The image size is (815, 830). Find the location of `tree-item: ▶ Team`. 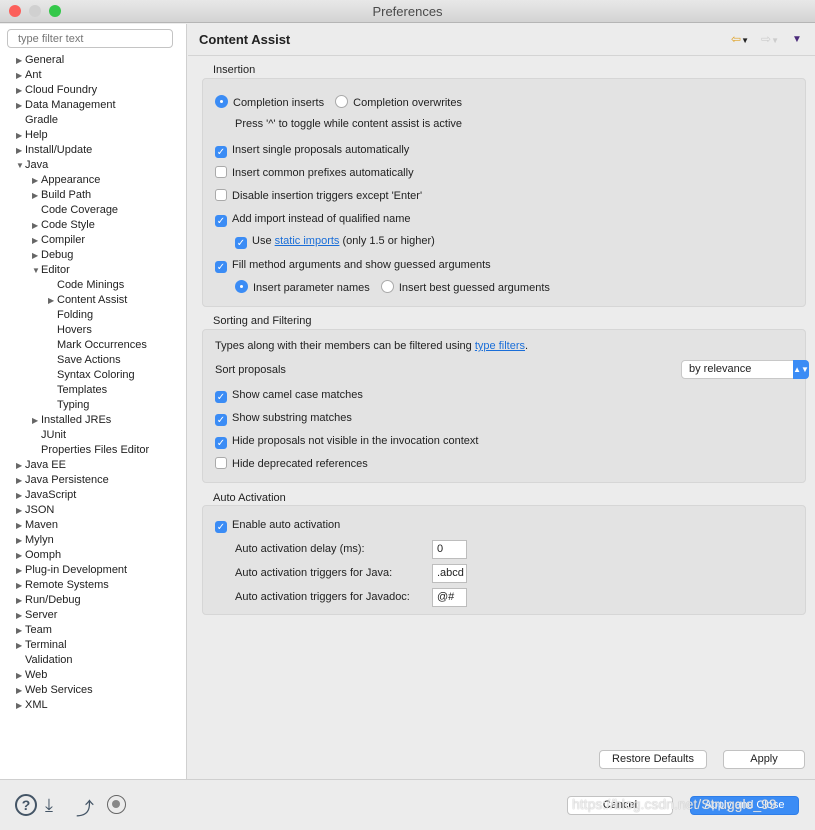

tree-item: ▶ Team is located at coordinates (34, 630).